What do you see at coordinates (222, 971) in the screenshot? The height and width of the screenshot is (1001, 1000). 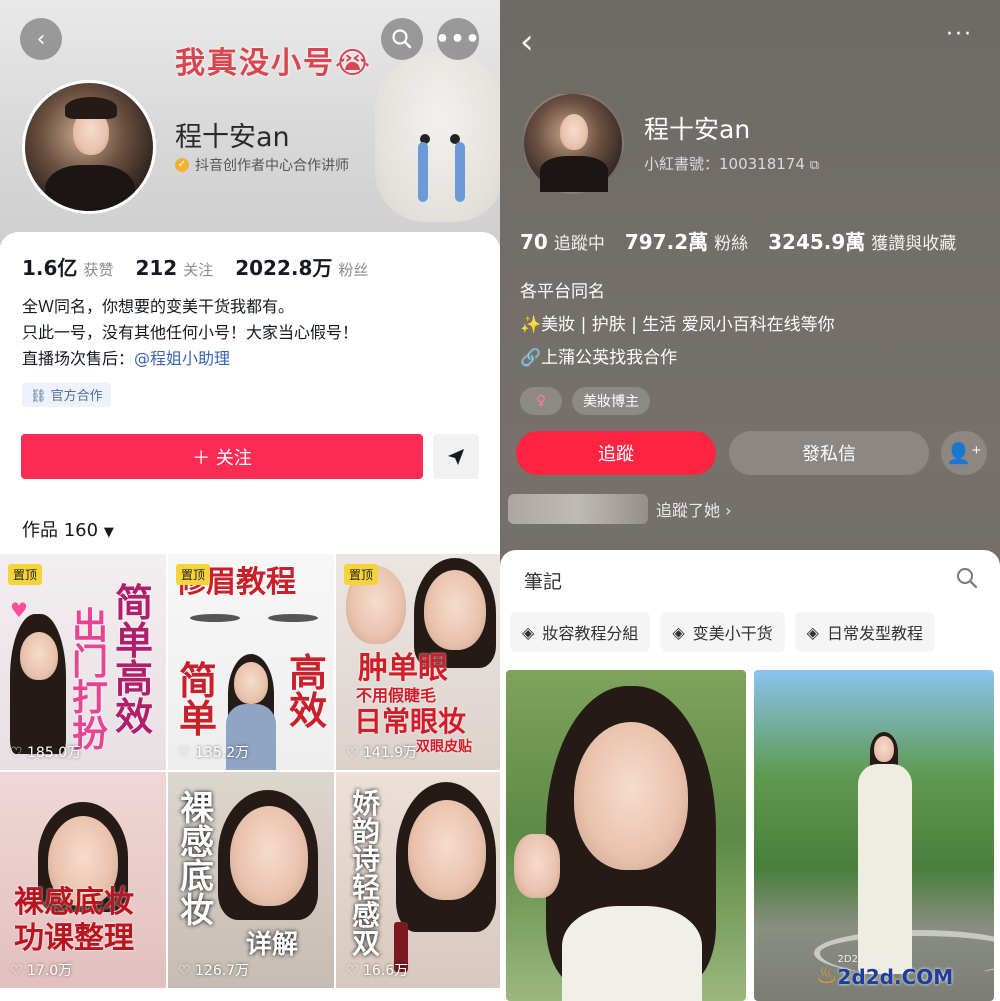 I see `like-count-text: 126.7万` at bounding box center [222, 971].